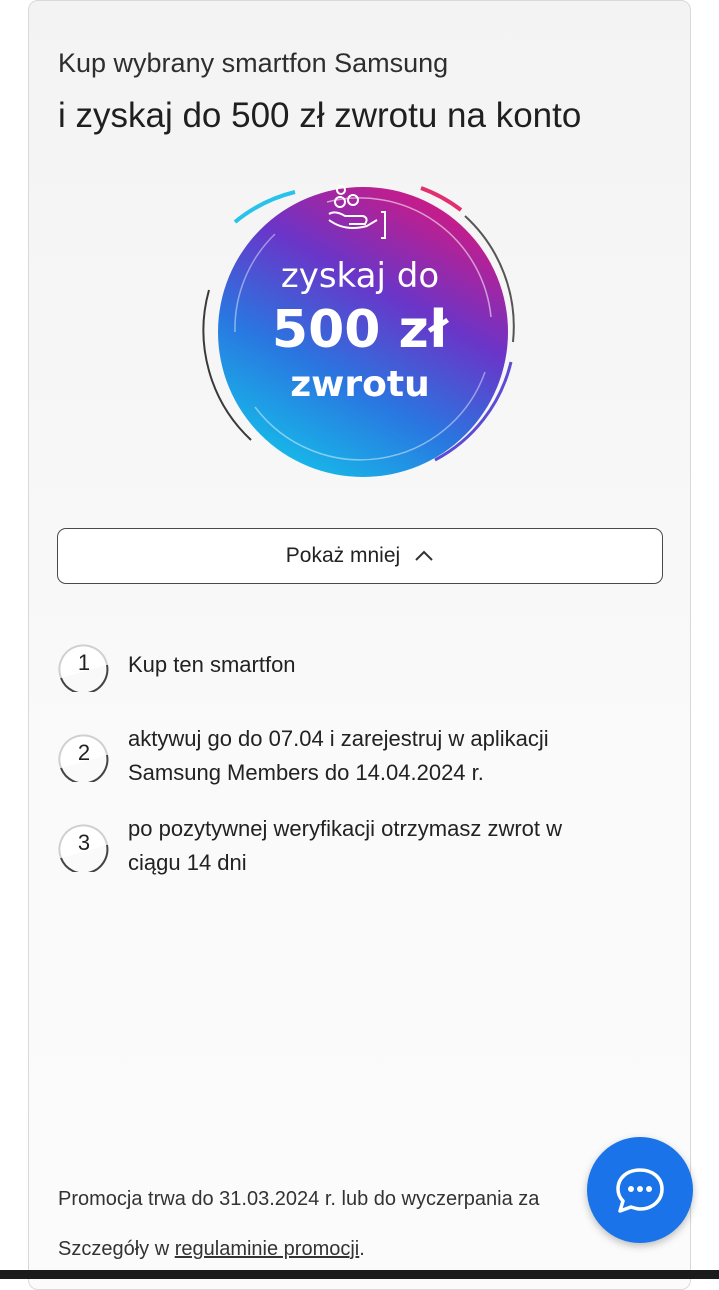 The height and width of the screenshot is (1290, 719). I want to click on cashback-badge: zyskaj do 500 zł zwrotu, so click(360, 332).